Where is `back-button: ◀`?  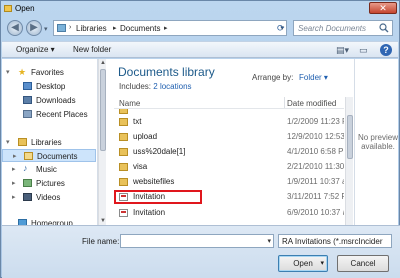
back-button: ◀ is located at coordinates (15, 28).